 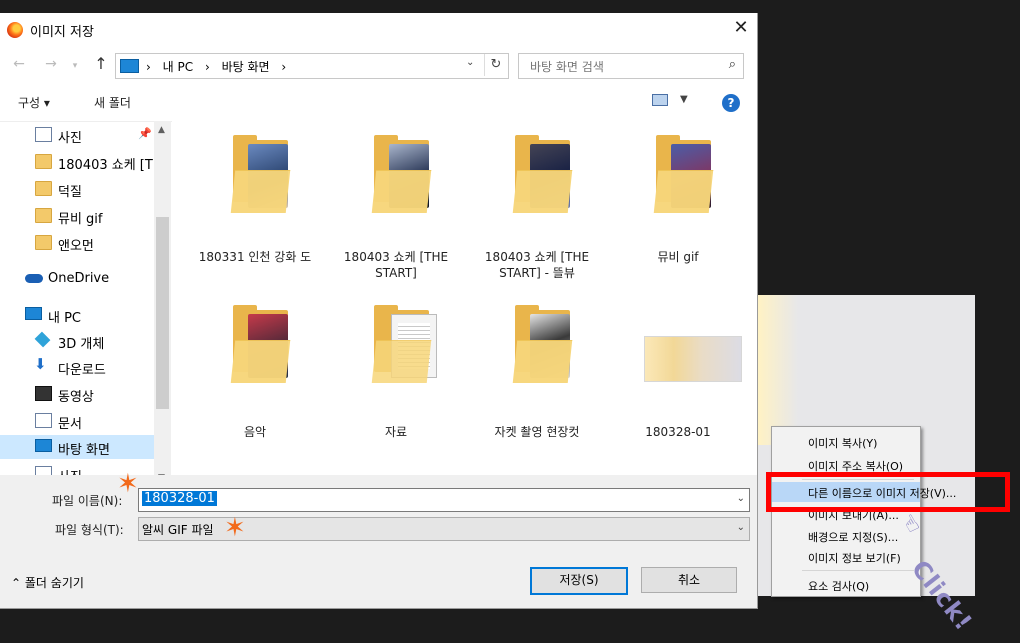 I want to click on sidebar-item-desktop: 바탕 화면, so click(x=77, y=447).